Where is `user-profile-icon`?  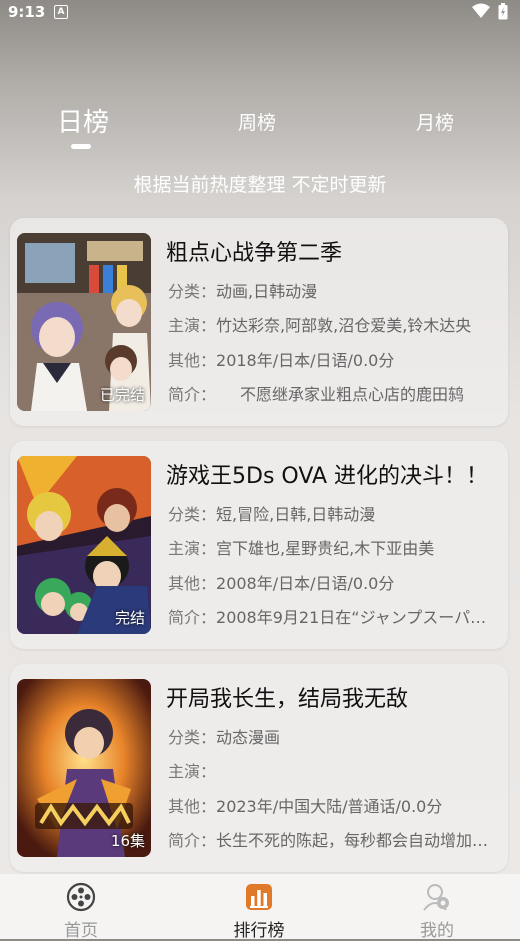
user-profile-icon is located at coordinates (436, 897).